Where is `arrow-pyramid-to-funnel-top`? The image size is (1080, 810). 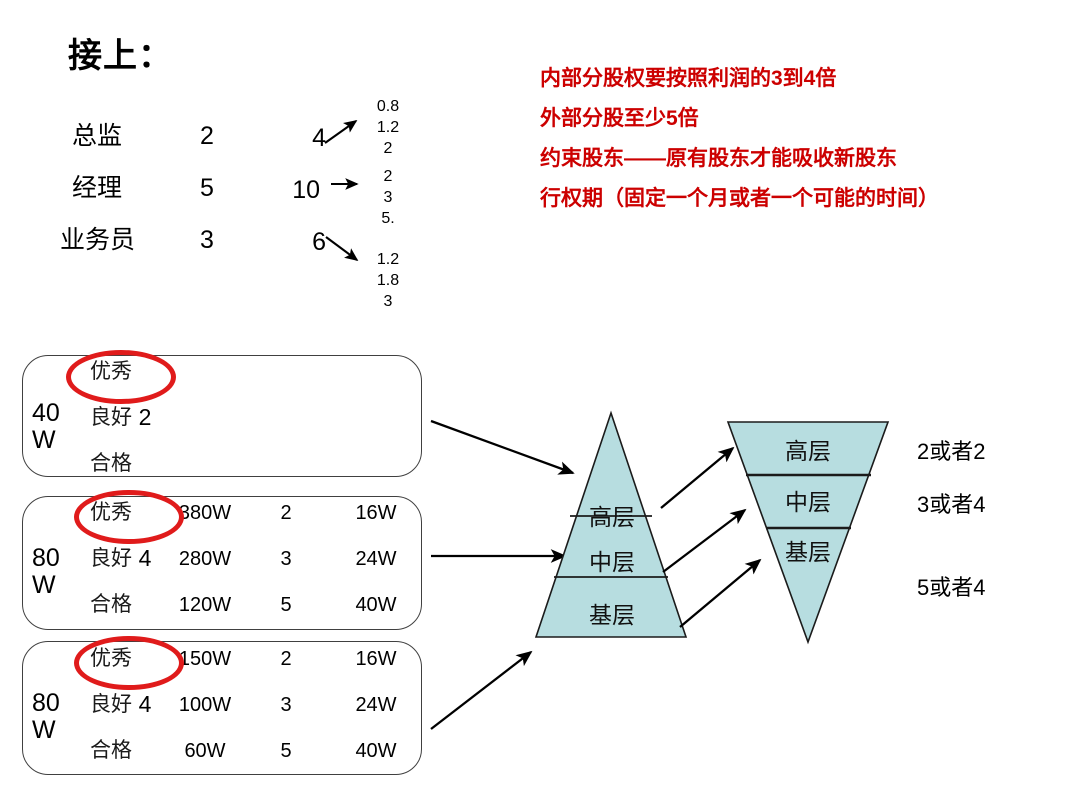
arrow-pyramid-to-funnel-top is located at coordinates (697, 477).